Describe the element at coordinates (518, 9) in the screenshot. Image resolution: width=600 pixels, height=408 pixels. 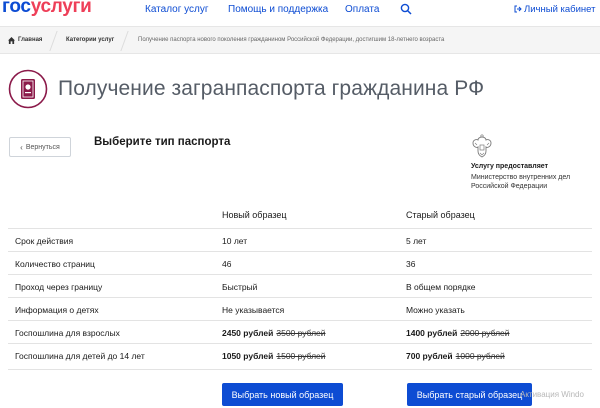
I see `login-icon` at that location.